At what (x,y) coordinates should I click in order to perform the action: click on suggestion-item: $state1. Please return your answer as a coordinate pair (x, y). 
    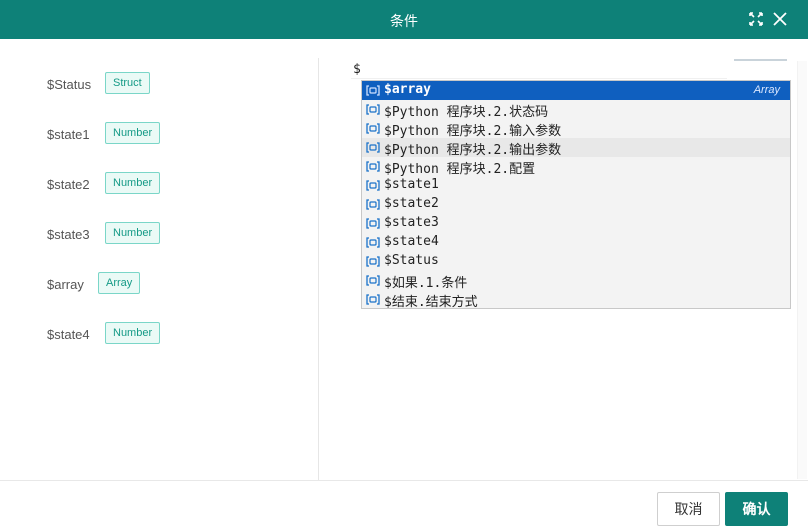
    Looking at the image, I should click on (576, 185).